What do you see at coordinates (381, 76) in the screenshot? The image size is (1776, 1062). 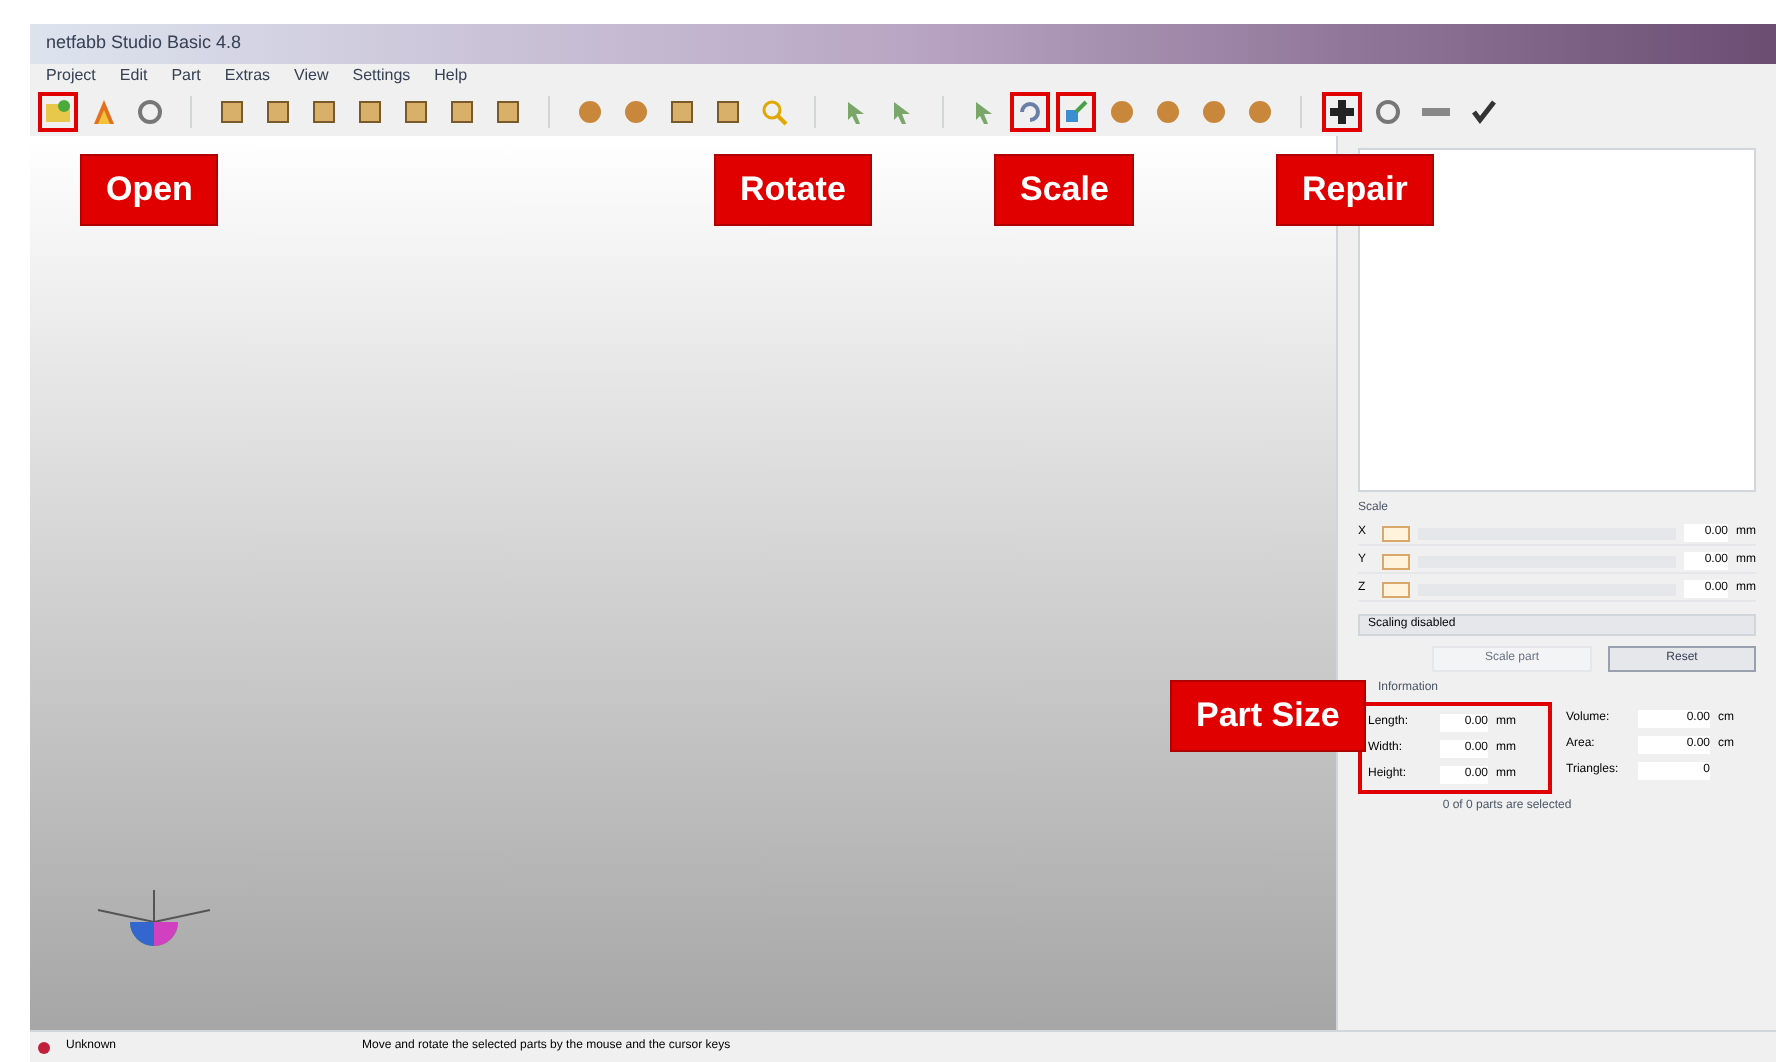 I see `menu-item: Settings` at bounding box center [381, 76].